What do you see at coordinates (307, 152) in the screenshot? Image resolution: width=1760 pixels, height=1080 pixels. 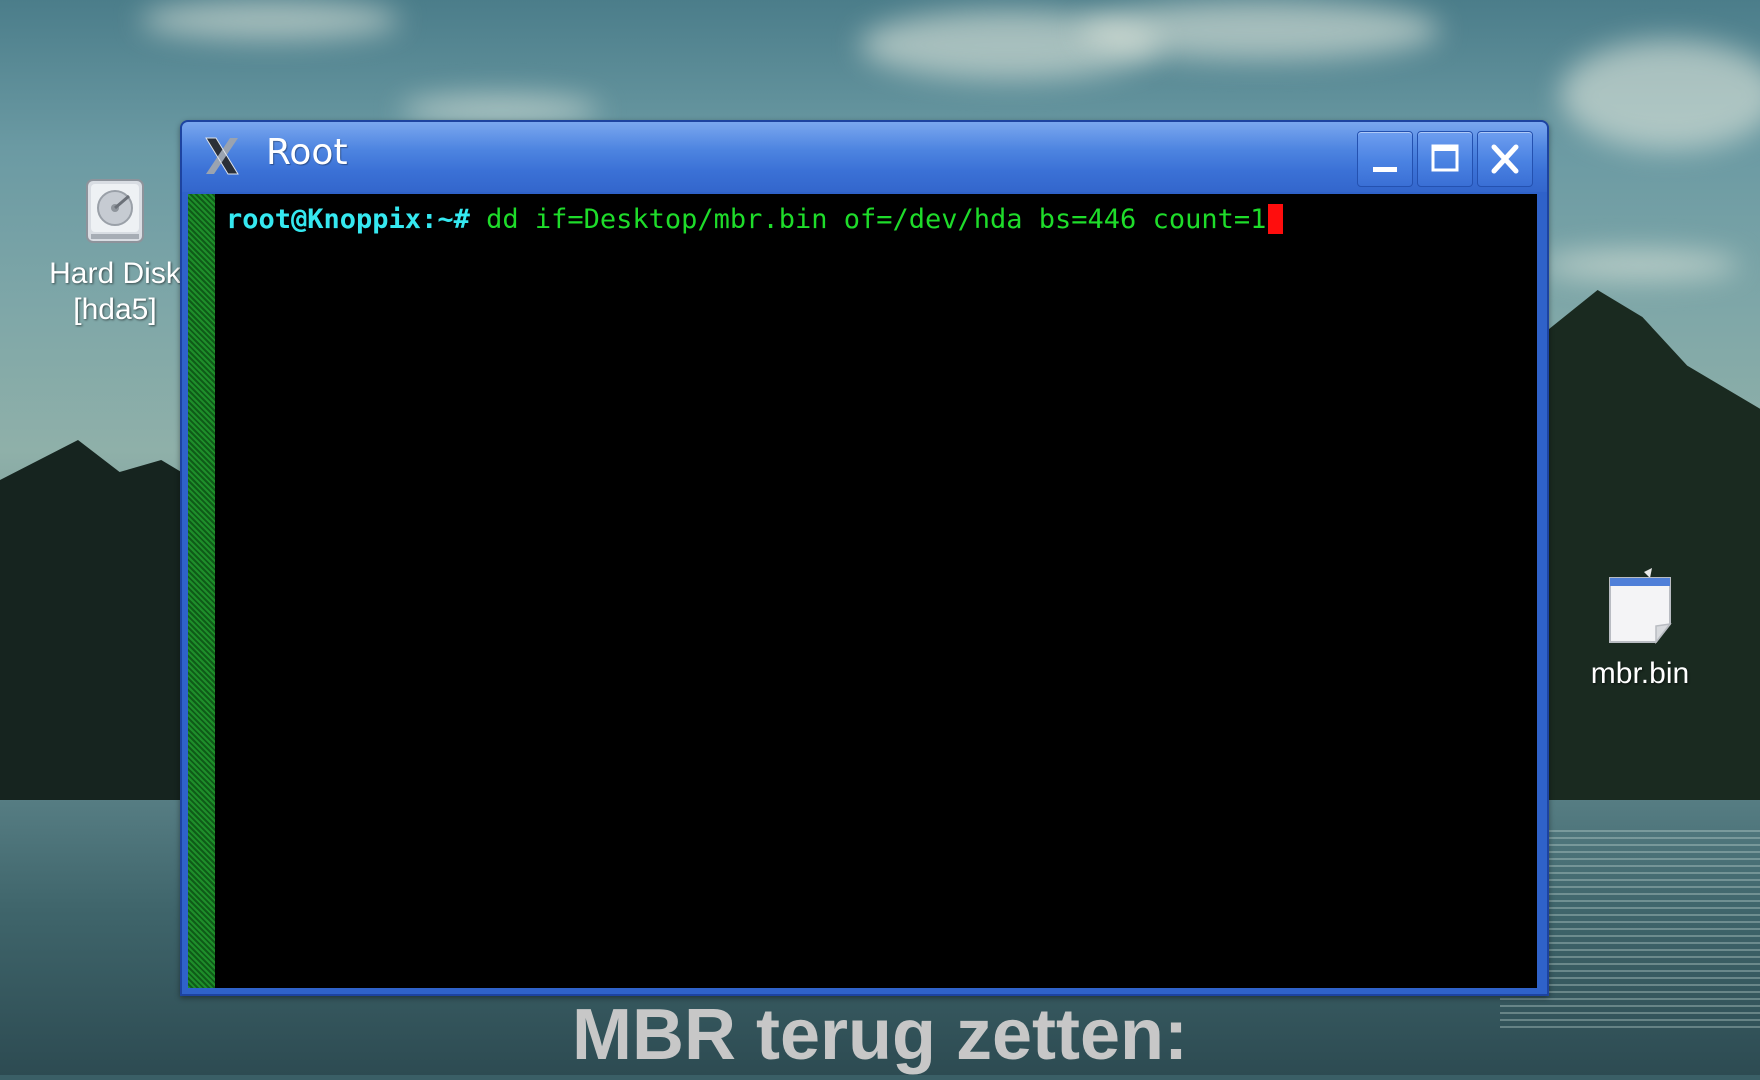 I see `window-title: Root` at bounding box center [307, 152].